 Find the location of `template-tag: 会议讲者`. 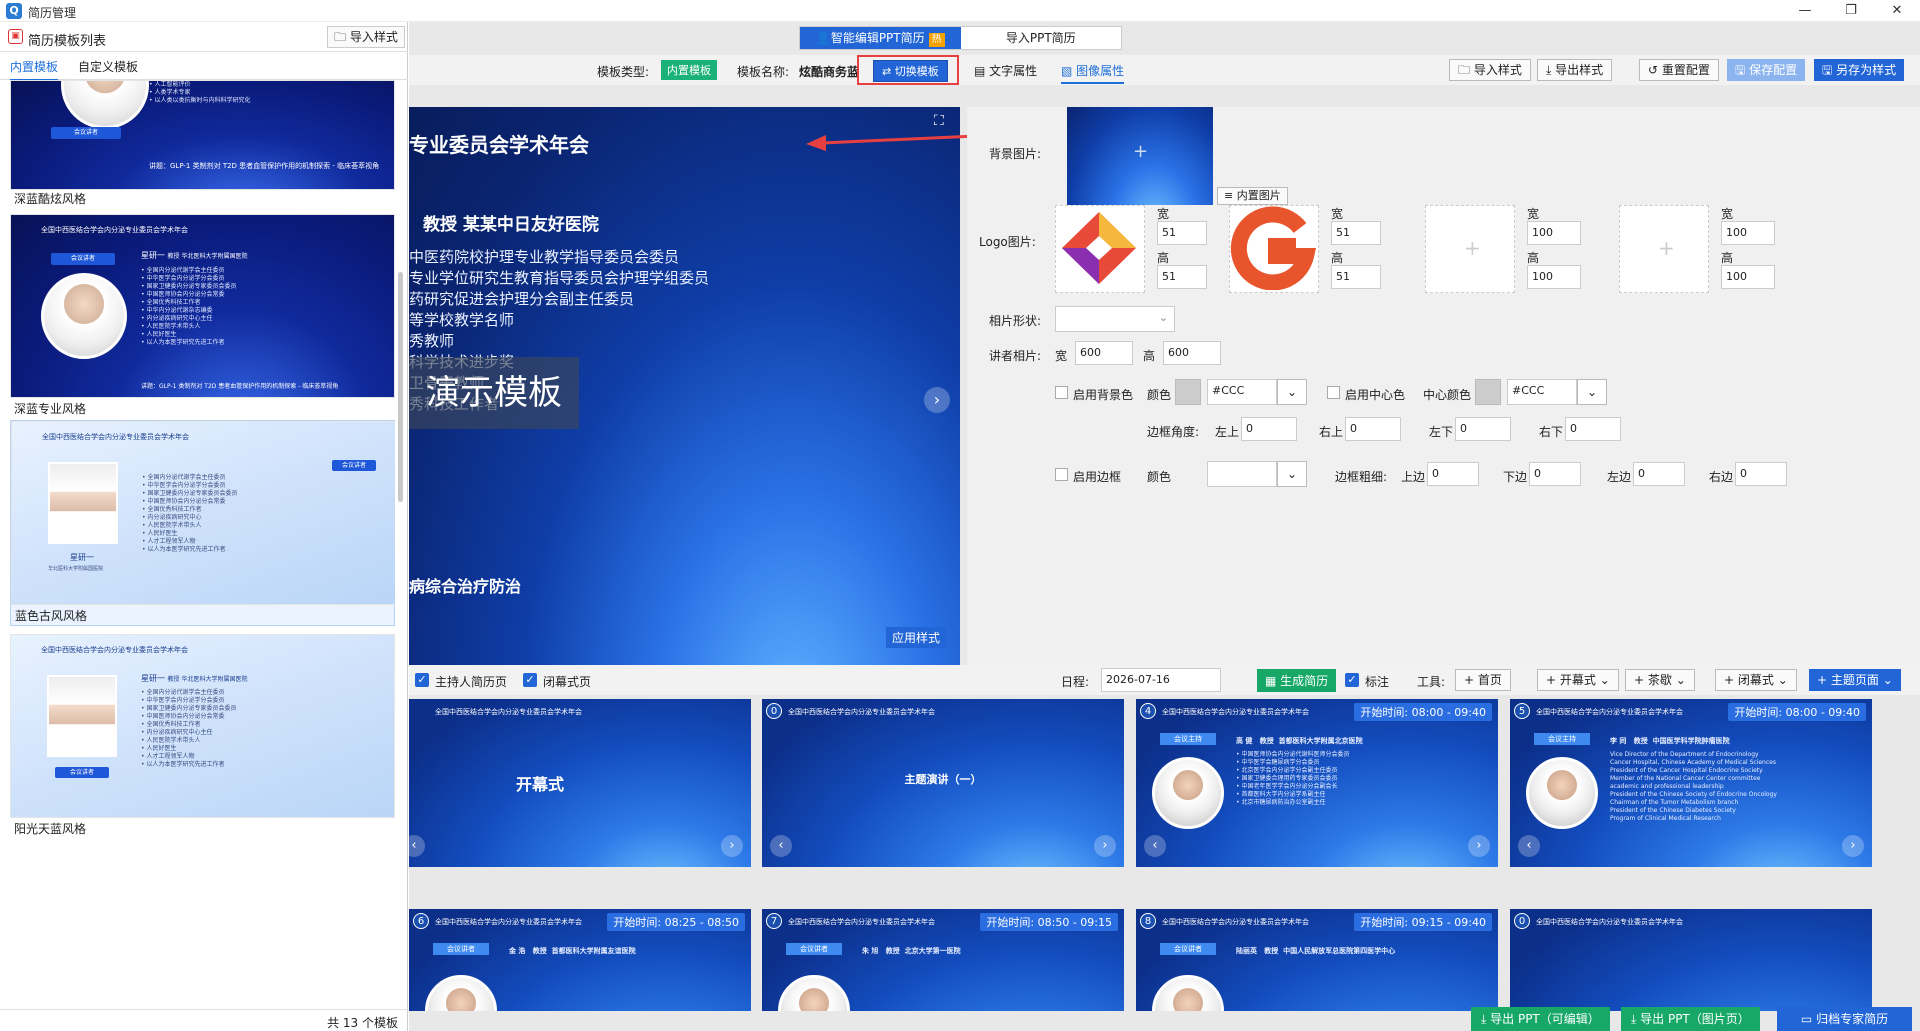

template-tag: 会议讲者 is located at coordinates (86, 133).